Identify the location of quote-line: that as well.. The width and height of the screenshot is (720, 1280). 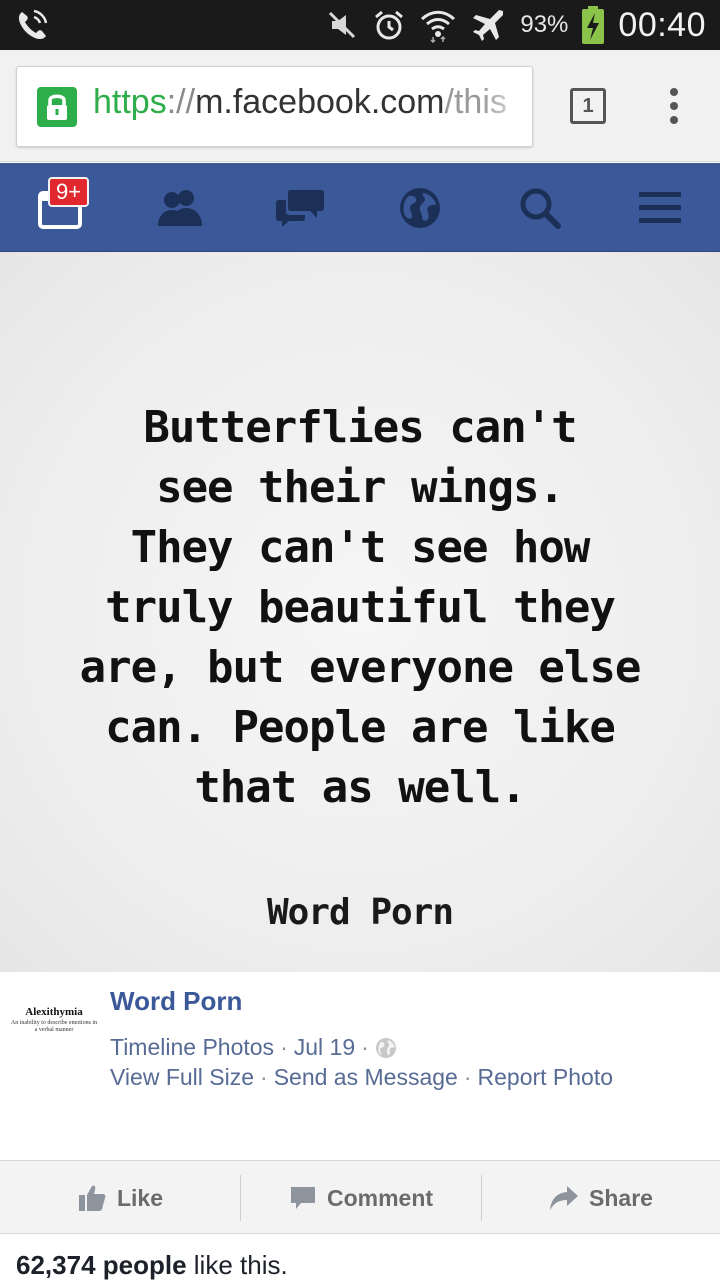
(360, 787).